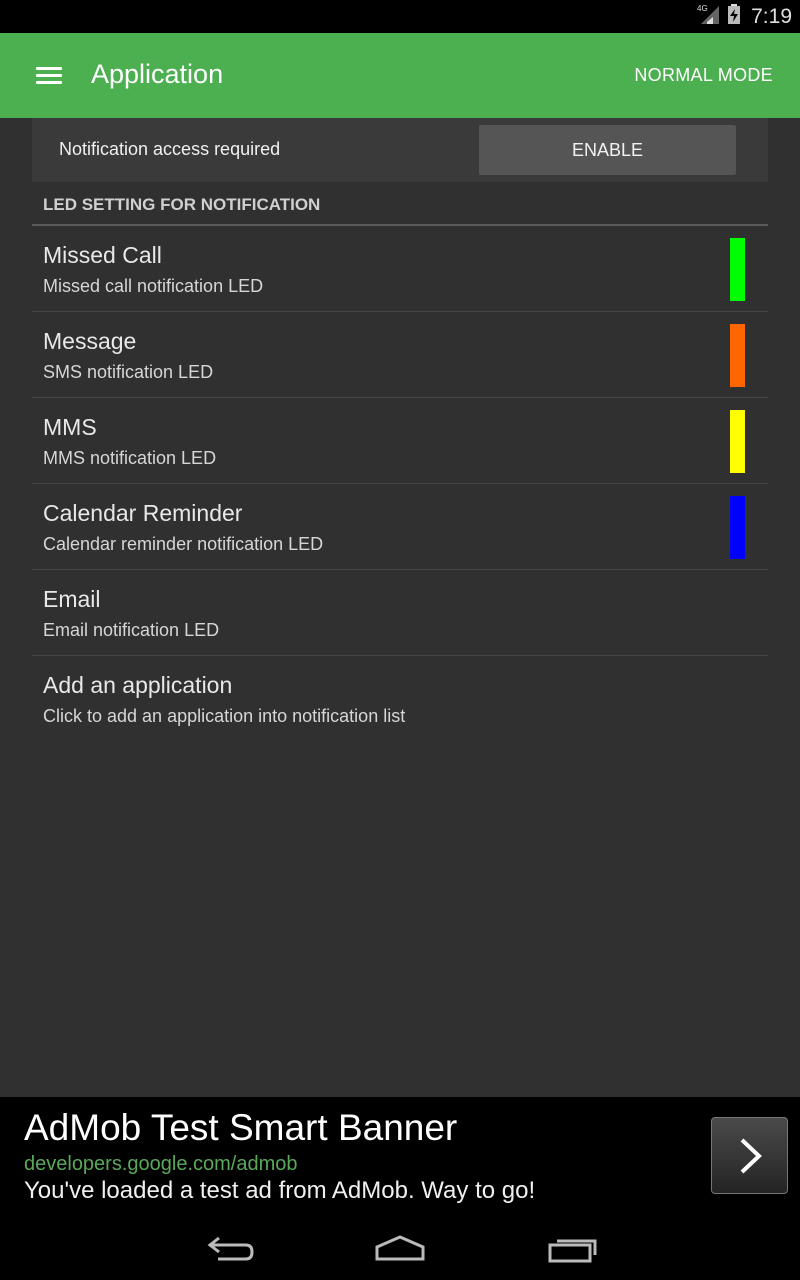 The width and height of the screenshot is (800, 1280). What do you see at coordinates (130, 458) in the screenshot?
I see `item-subtitle: MMS notification LED` at bounding box center [130, 458].